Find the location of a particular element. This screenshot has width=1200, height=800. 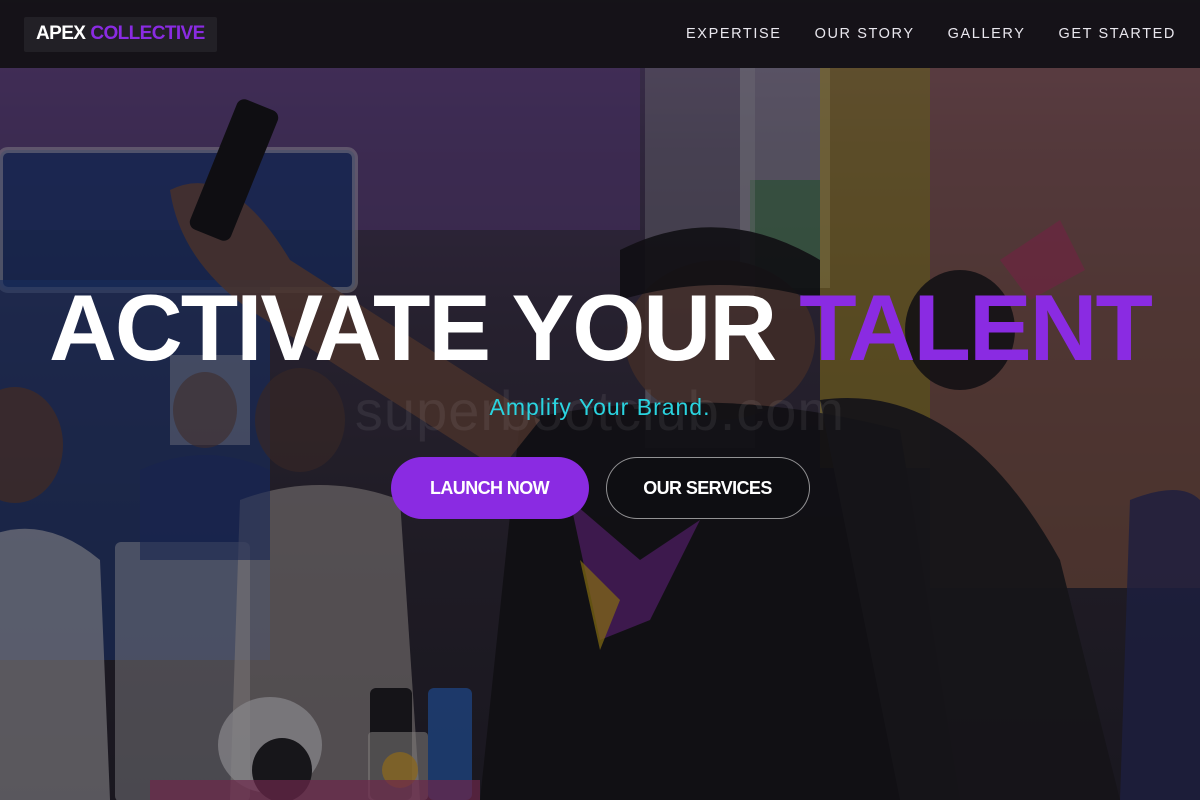

brand-logo: APEX COLLECTIVE is located at coordinates (120, 34).